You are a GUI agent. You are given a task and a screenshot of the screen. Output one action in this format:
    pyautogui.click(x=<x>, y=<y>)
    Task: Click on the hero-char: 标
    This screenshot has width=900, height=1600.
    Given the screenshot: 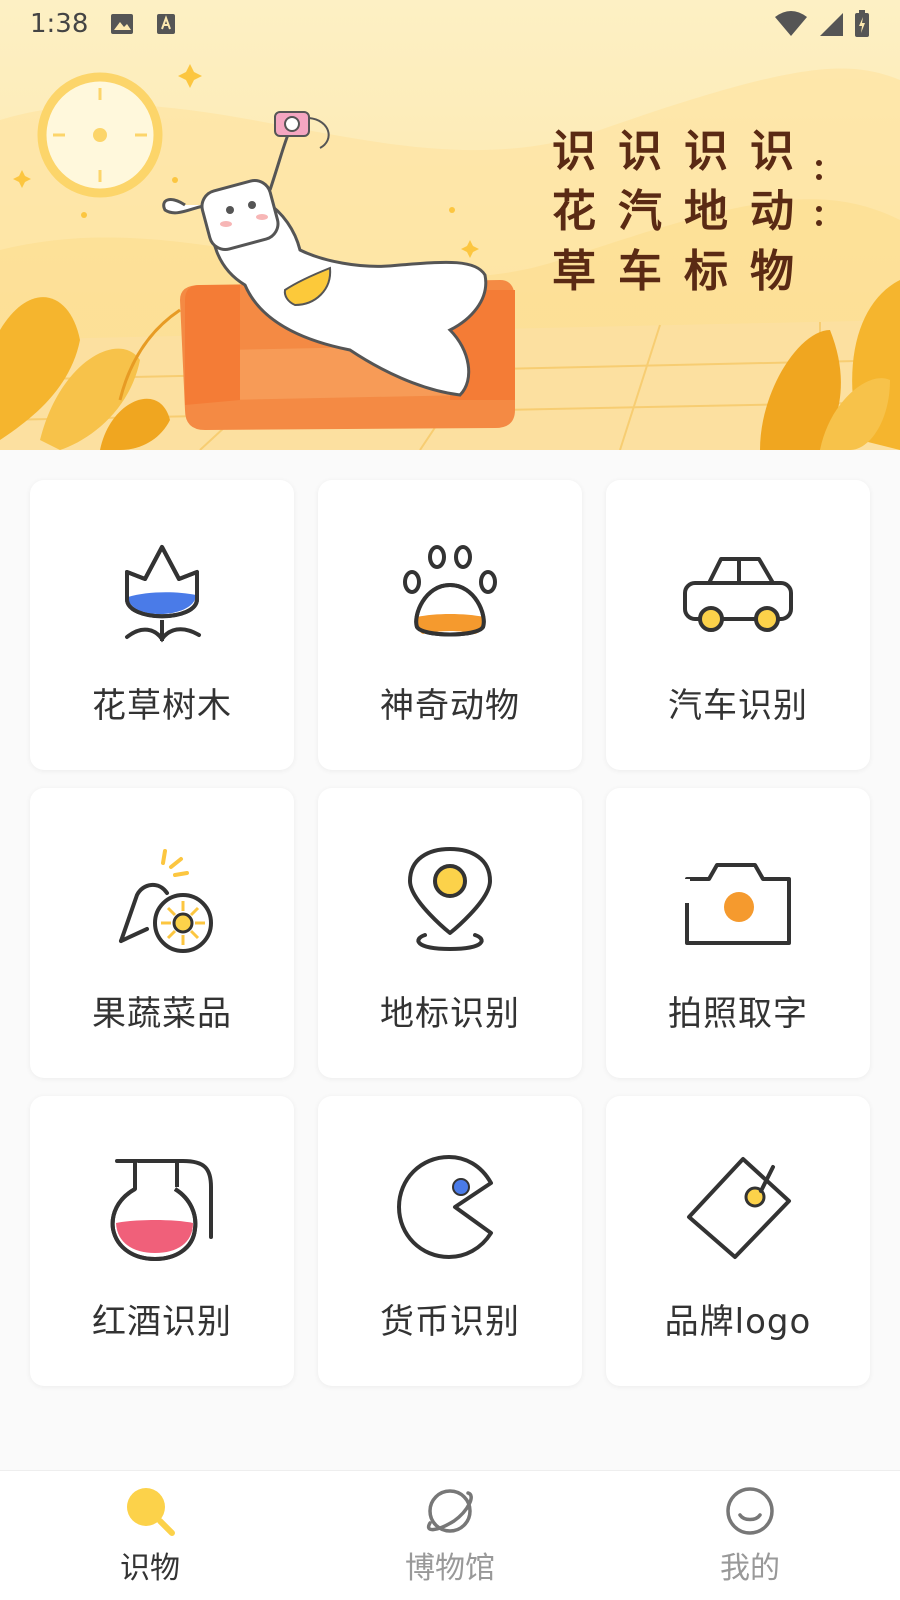 What is the action you would take?
    pyautogui.click(x=706, y=271)
    